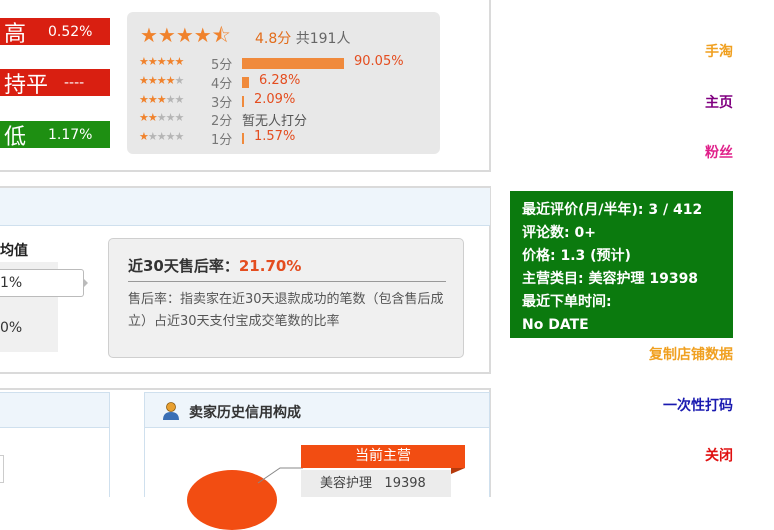 The width and height of the screenshot is (774, 530). What do you see at coordinates (42, 283) in the screenshot?
I see `average-cell-highlight: 1%` at bounding box center [42, 283].